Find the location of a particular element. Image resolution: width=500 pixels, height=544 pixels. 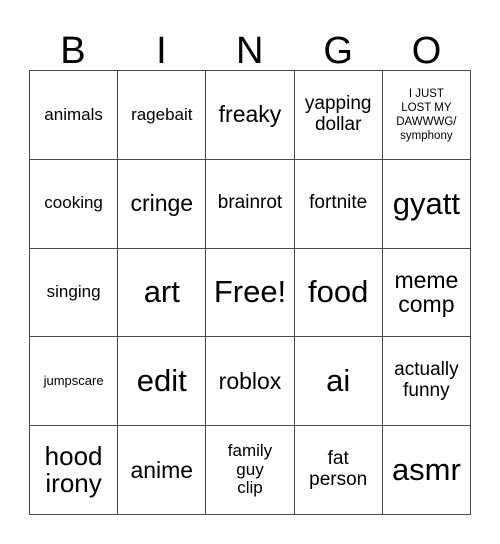

bingo-cell-r4c4: ai is located at coordinates (338, 382).